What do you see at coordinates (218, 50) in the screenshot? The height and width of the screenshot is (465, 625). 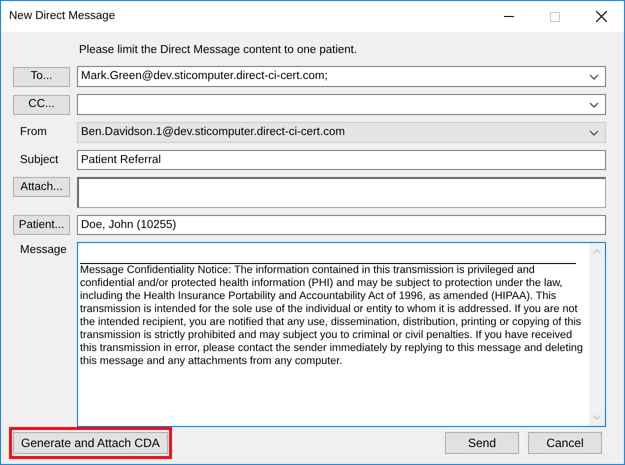 I see `notice-text: Please limit the Direct Message content to one patient.` at bounding box center [218, 50].